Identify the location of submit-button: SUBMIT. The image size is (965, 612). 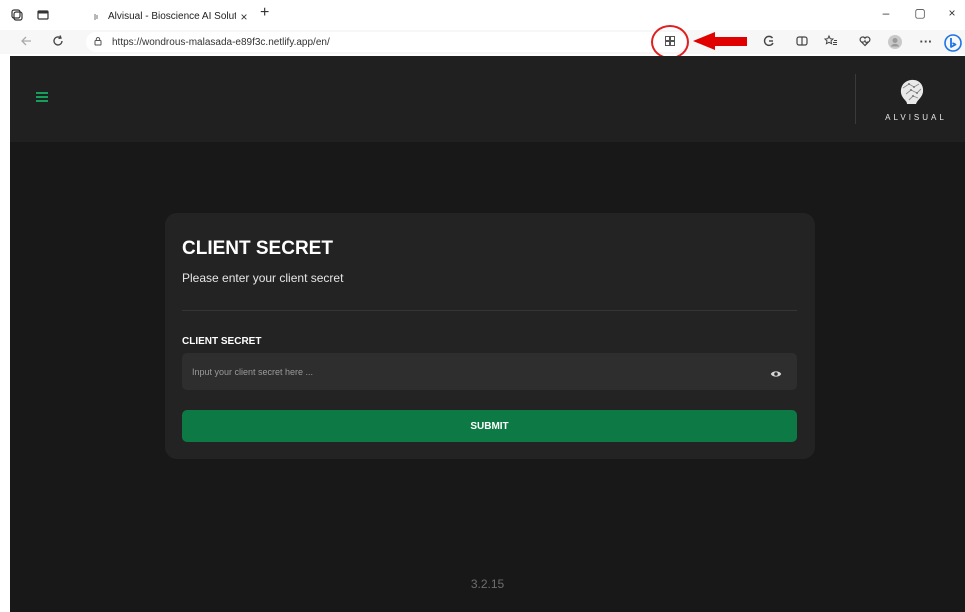
(489, 426).